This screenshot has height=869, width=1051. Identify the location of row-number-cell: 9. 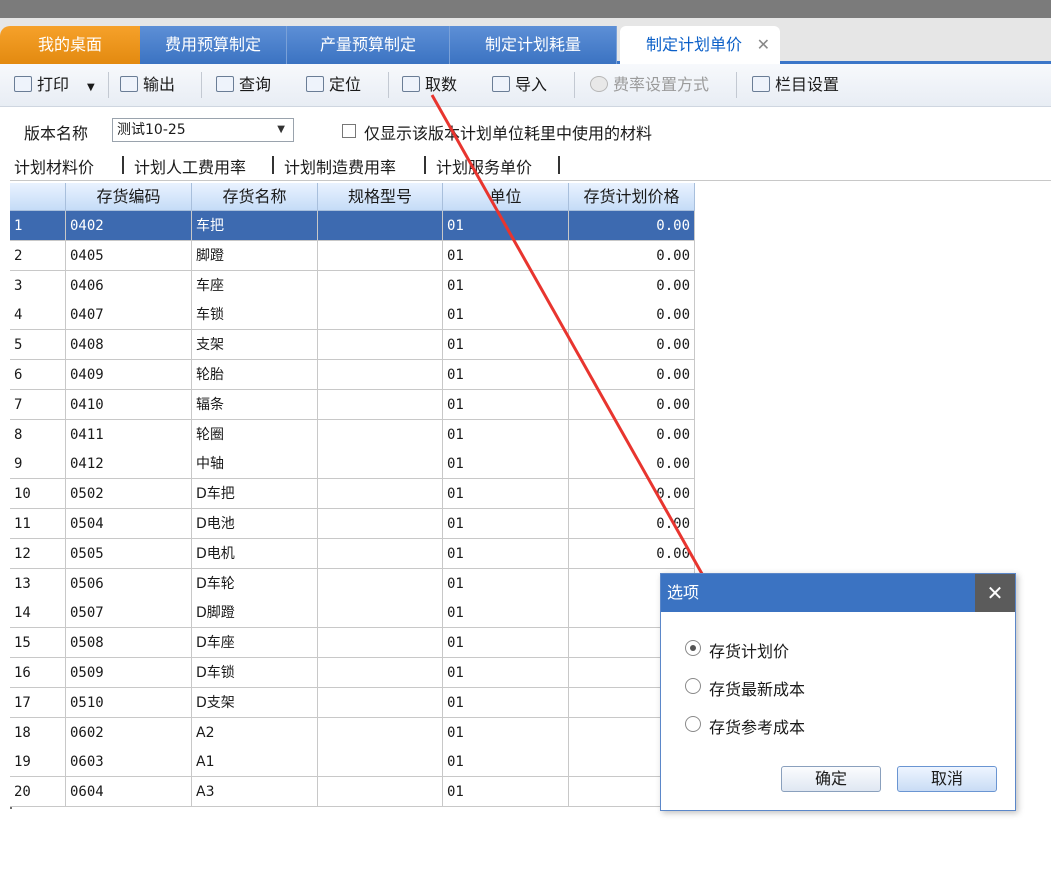
(38, 464).